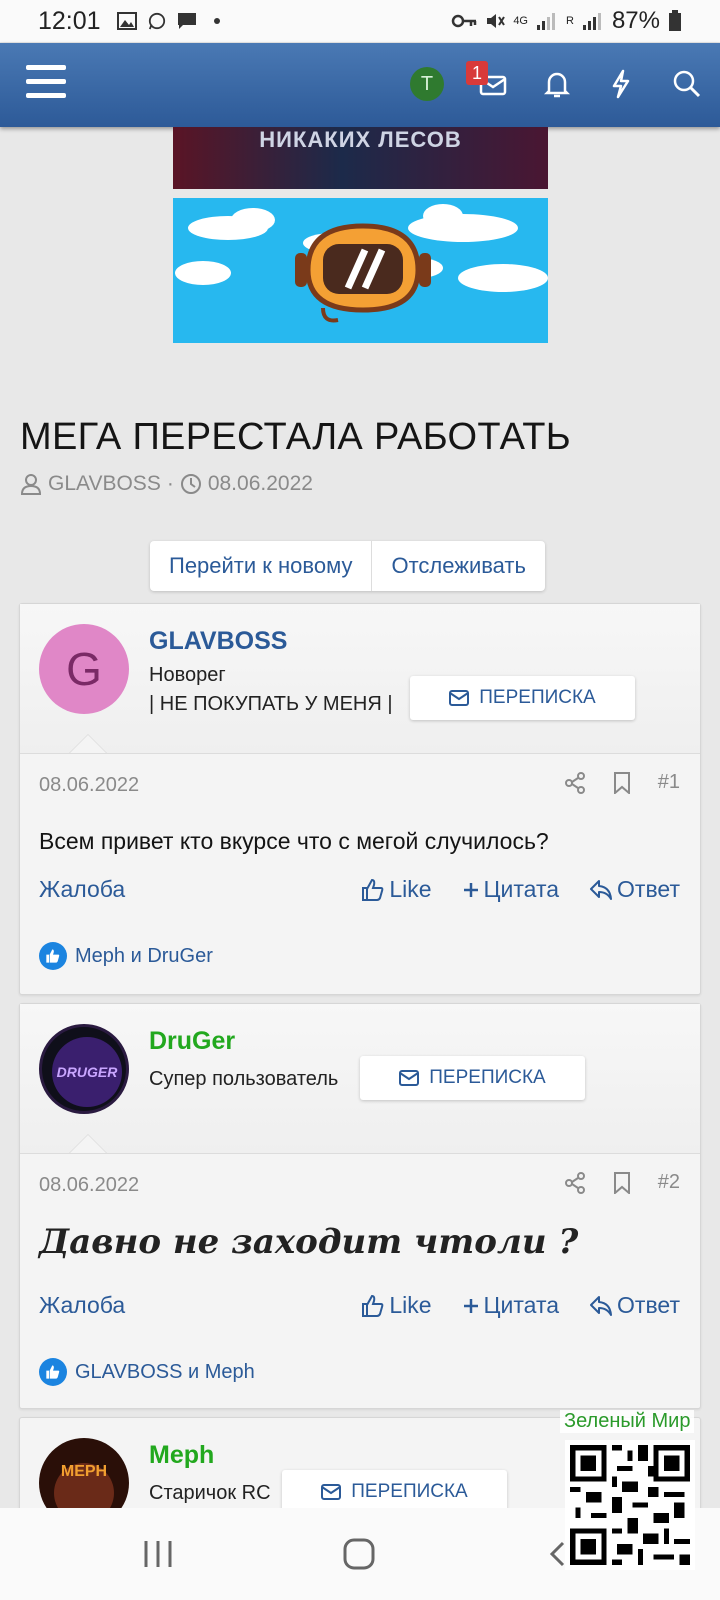 The height and width of the screenshot is (1600, 720). I want to click on author-name-link: GLAVBOSS, so click(218, 641).